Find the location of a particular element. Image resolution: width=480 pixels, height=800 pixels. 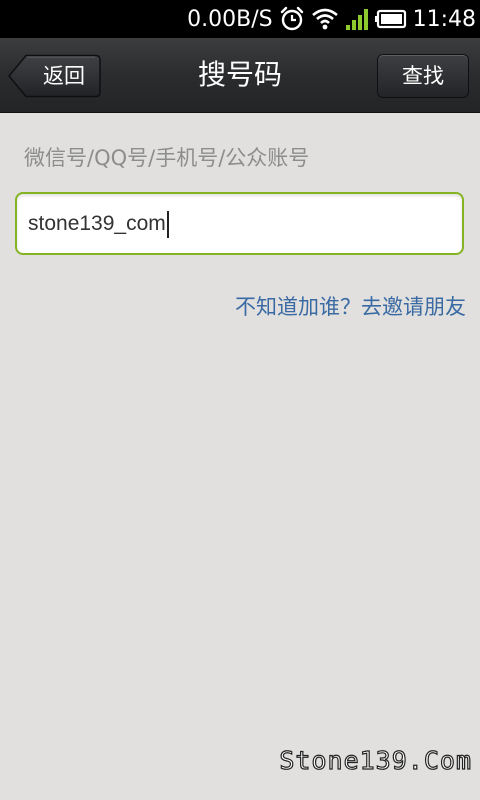

invite-friends-link: 不知道加谁？去邀请朋友 is located at coordinates (350, 306).